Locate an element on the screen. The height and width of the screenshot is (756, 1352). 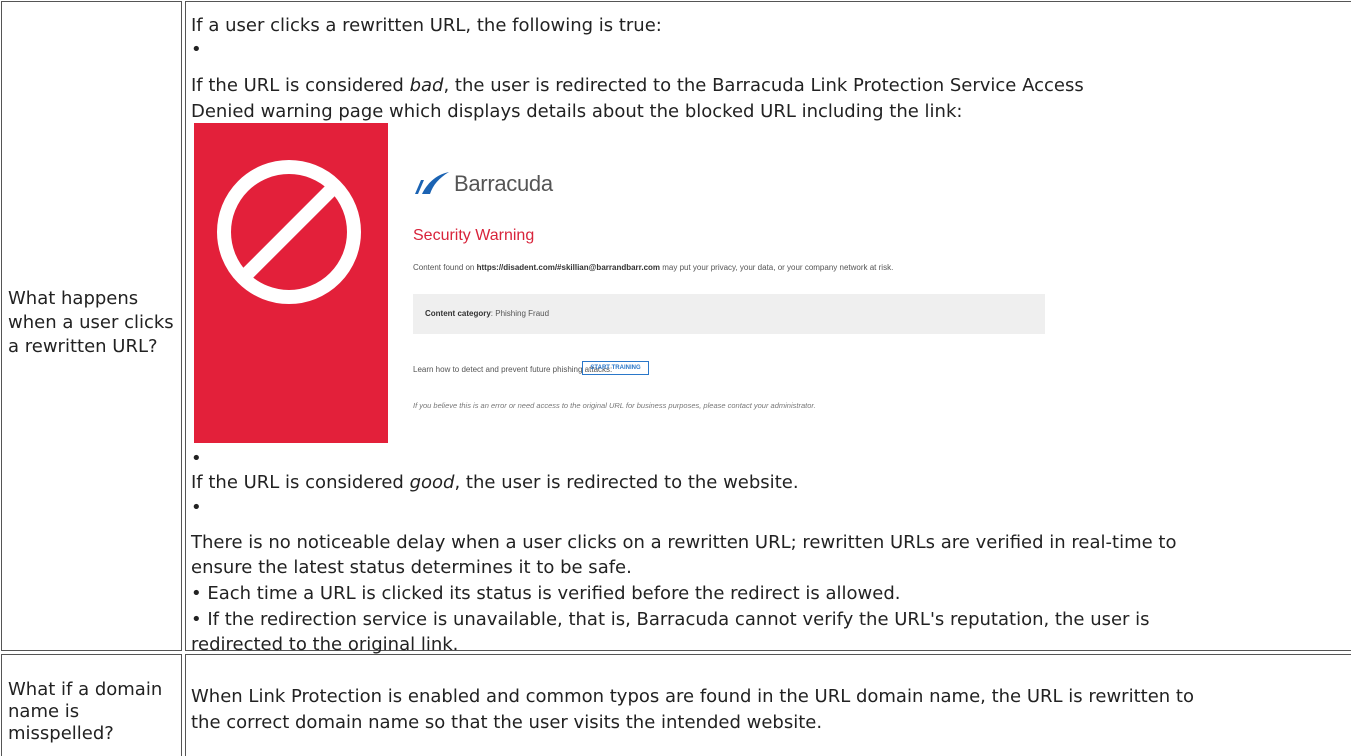
question-cell: What if a domain name is misspelled? is located at coordinates (91, 705).